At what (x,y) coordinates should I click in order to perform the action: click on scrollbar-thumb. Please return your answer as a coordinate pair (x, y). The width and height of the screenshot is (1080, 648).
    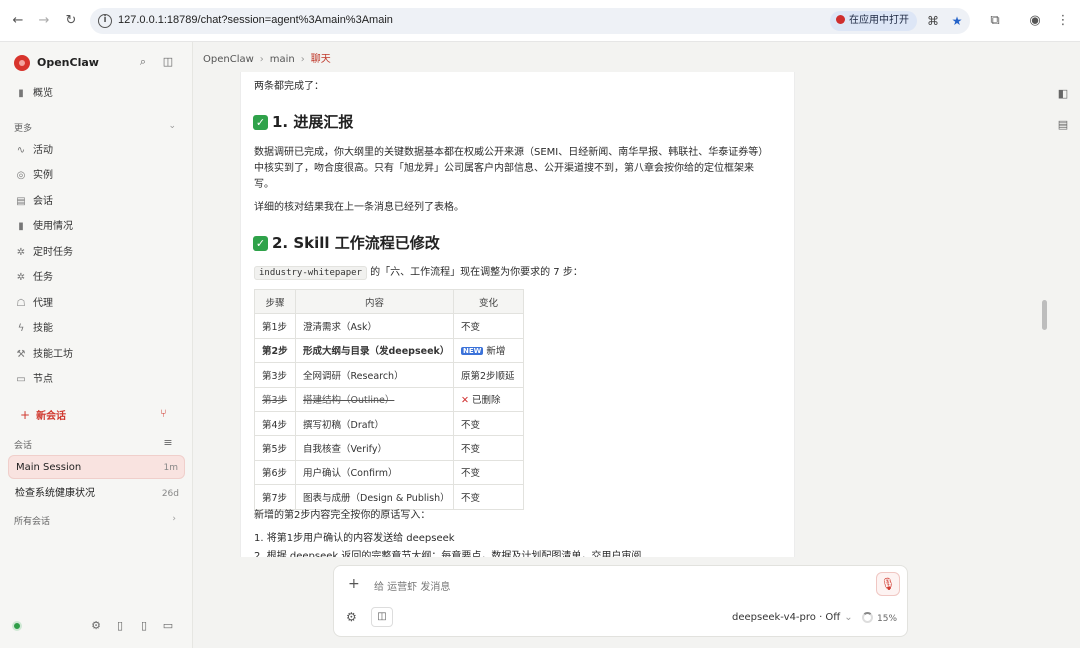
    Looking at the image, I should click on (1044, 315).